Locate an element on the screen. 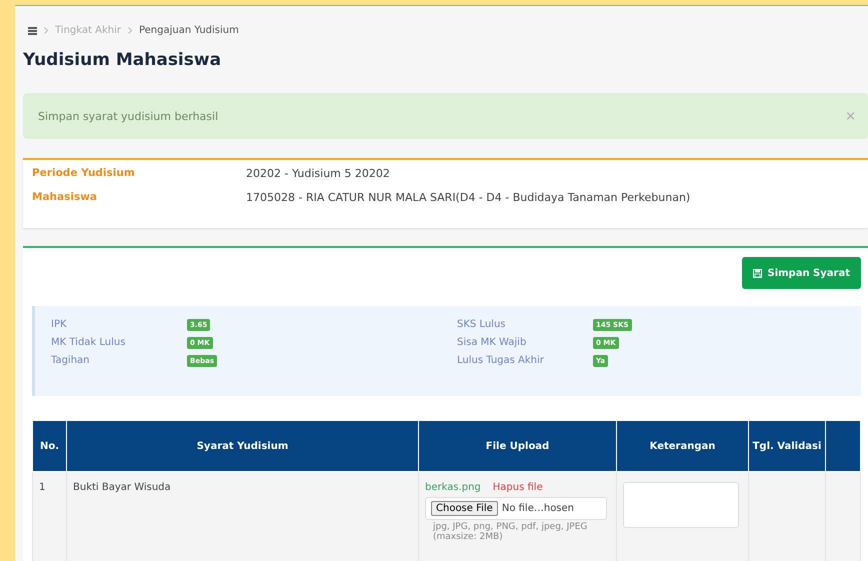 Image resolution: width=868 pixels, height=561 pixels. info-label: Periode Yudisium is located at coordinates (84, 173).